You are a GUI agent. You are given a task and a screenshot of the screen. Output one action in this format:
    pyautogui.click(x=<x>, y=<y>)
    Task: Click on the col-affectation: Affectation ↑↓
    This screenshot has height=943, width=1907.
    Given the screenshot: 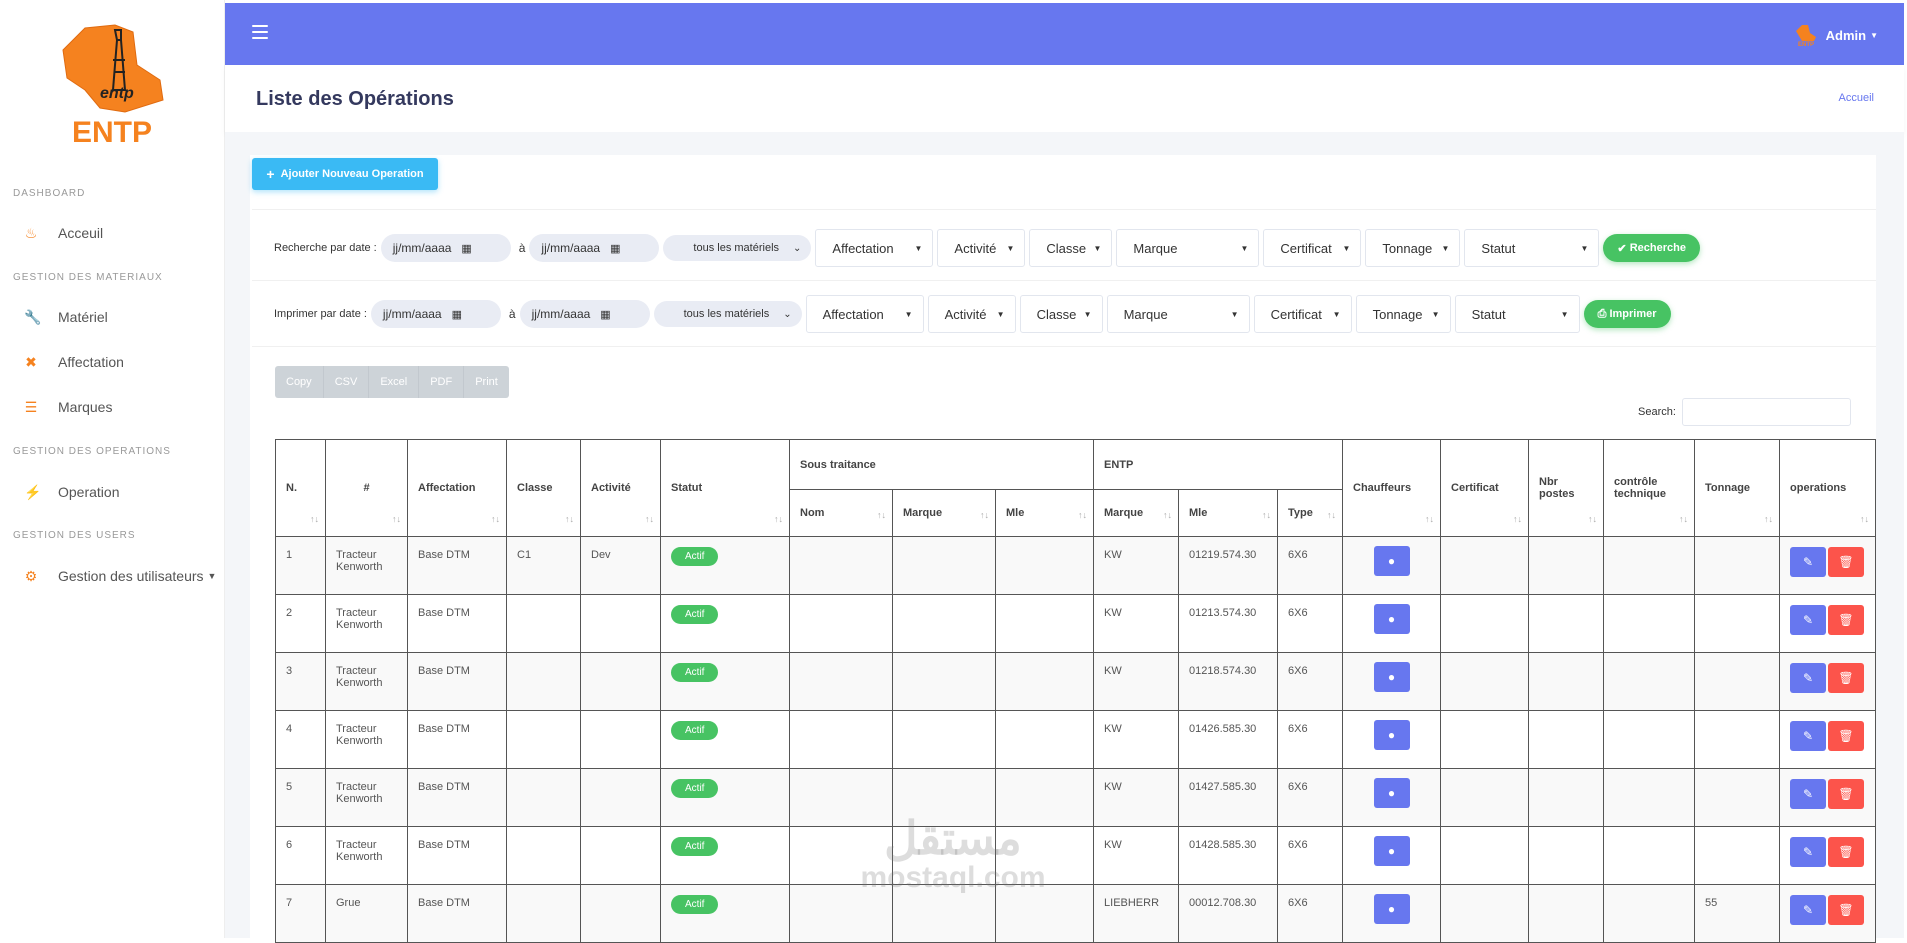 What is the action you would take?
    pyautogui.click(x=457, y=488)
    